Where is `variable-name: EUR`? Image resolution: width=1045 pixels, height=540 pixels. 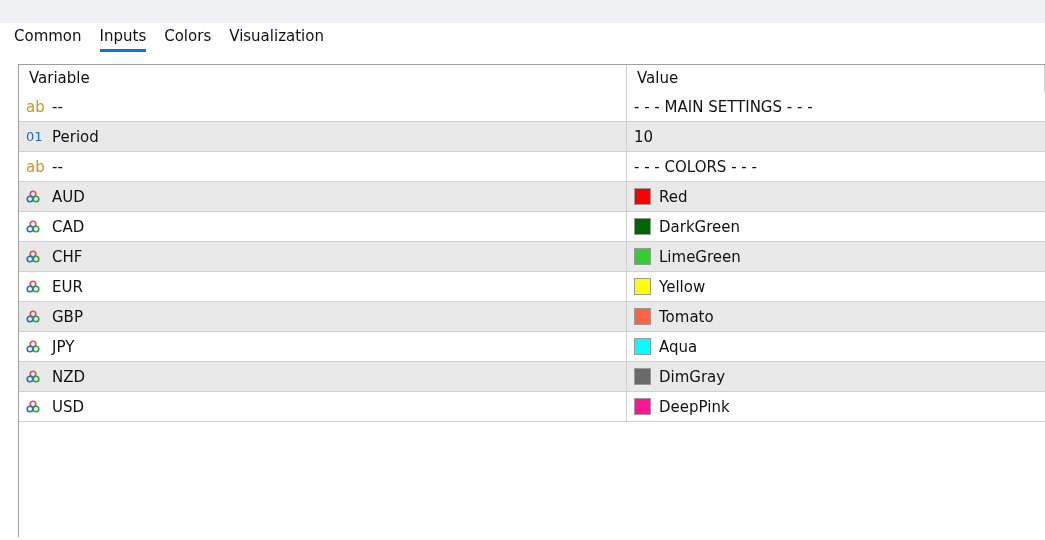
variable-name: EUR is located at coordinates (67, 286).